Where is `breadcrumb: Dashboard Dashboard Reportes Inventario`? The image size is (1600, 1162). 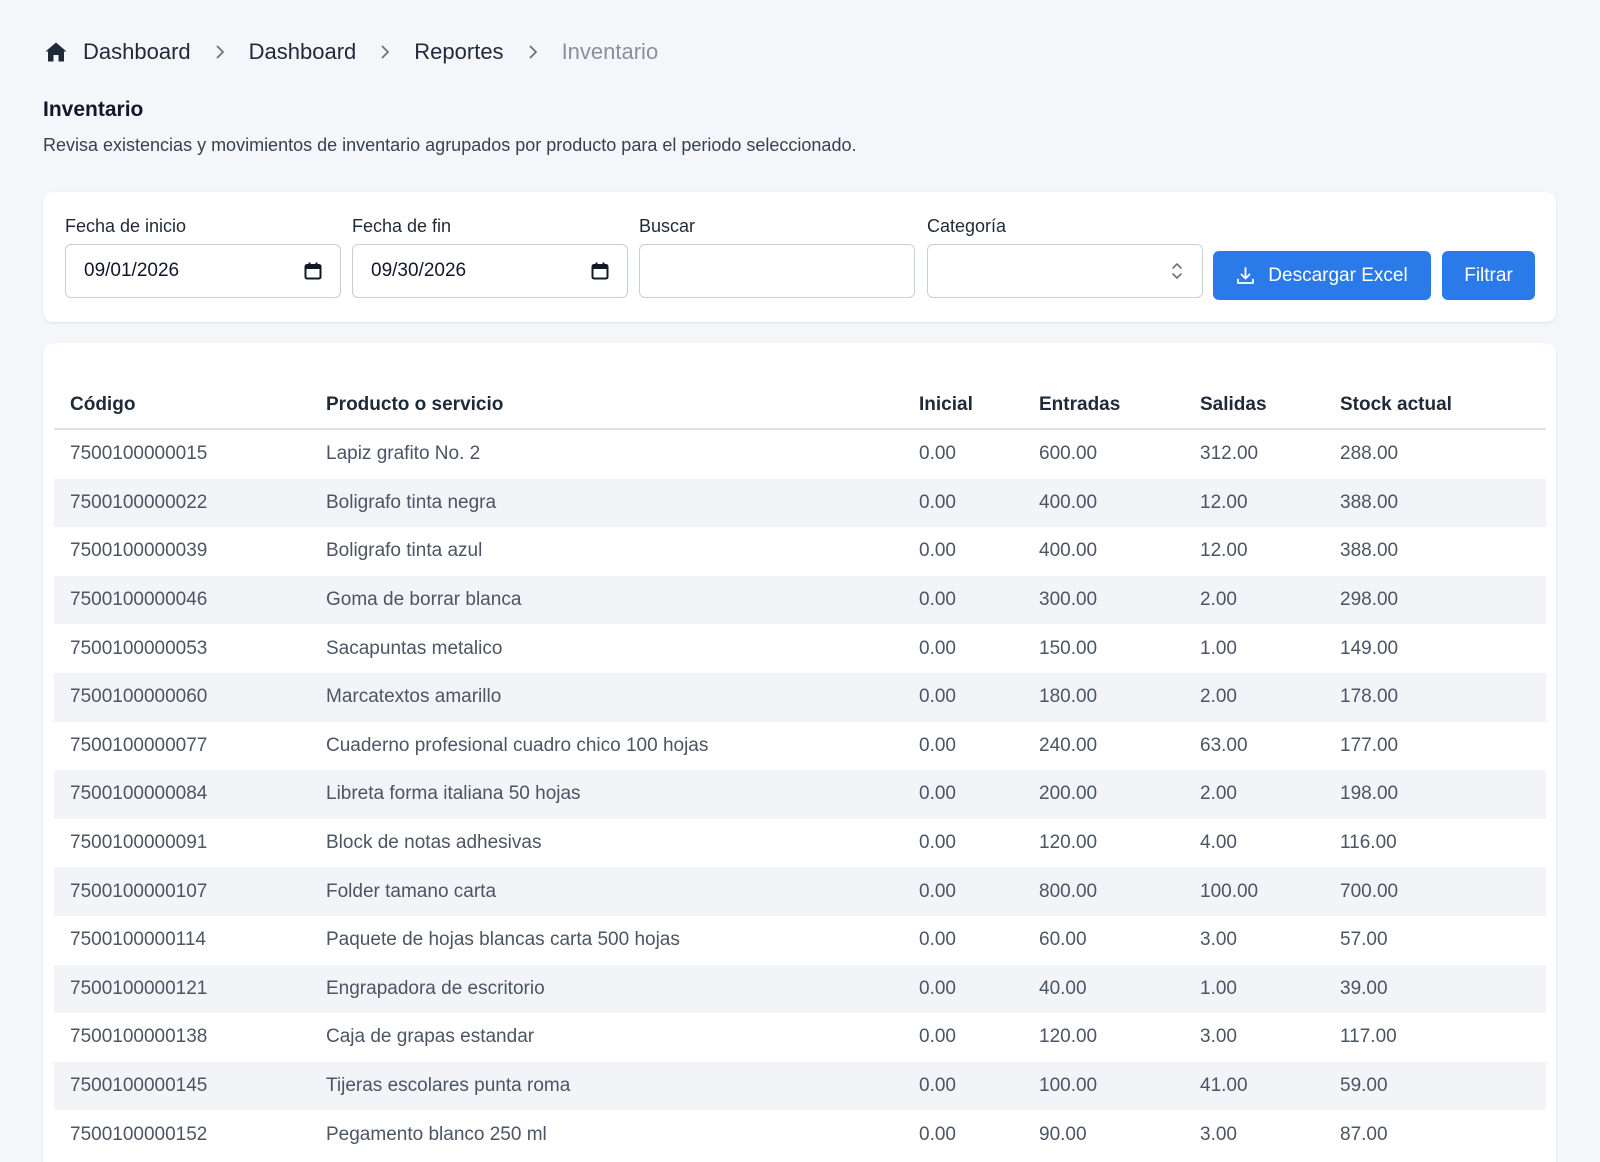 breadcrumb: Dashboard Dashboard Reportes Inventario is located at coordinates (351, 52).